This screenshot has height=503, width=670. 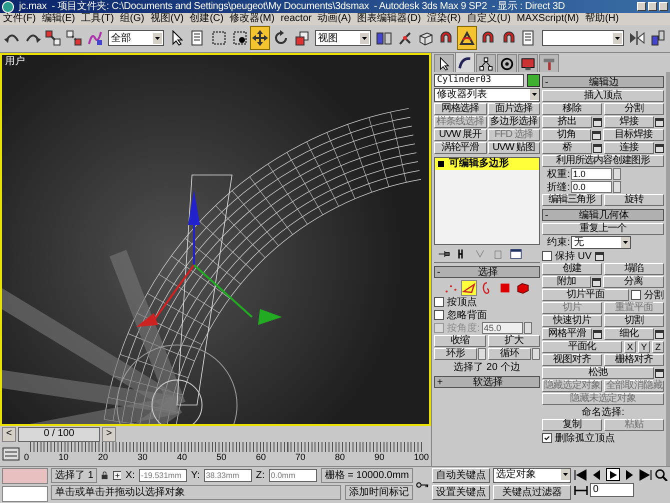 What do you see at coordinates (581, 490) in the screenshot?
I see `time-config-icon` at bounding box center [581, 490].